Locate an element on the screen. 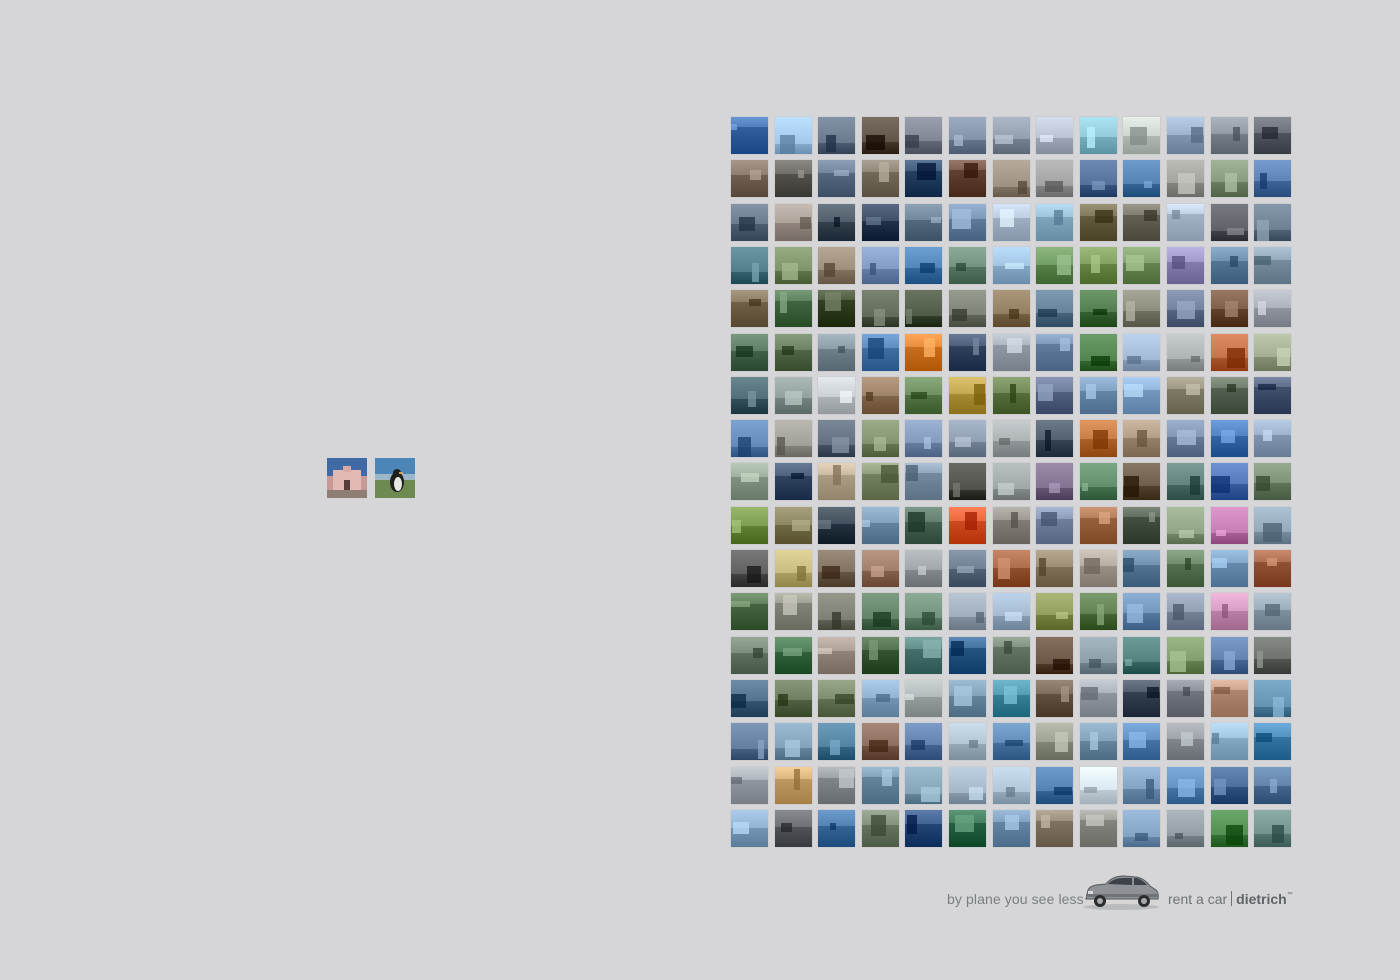 Image resolution: width=1400 pixels, height=980 pixels. brand-lockup: rent a car dietrich™ is located at coordinates (1230, 899).